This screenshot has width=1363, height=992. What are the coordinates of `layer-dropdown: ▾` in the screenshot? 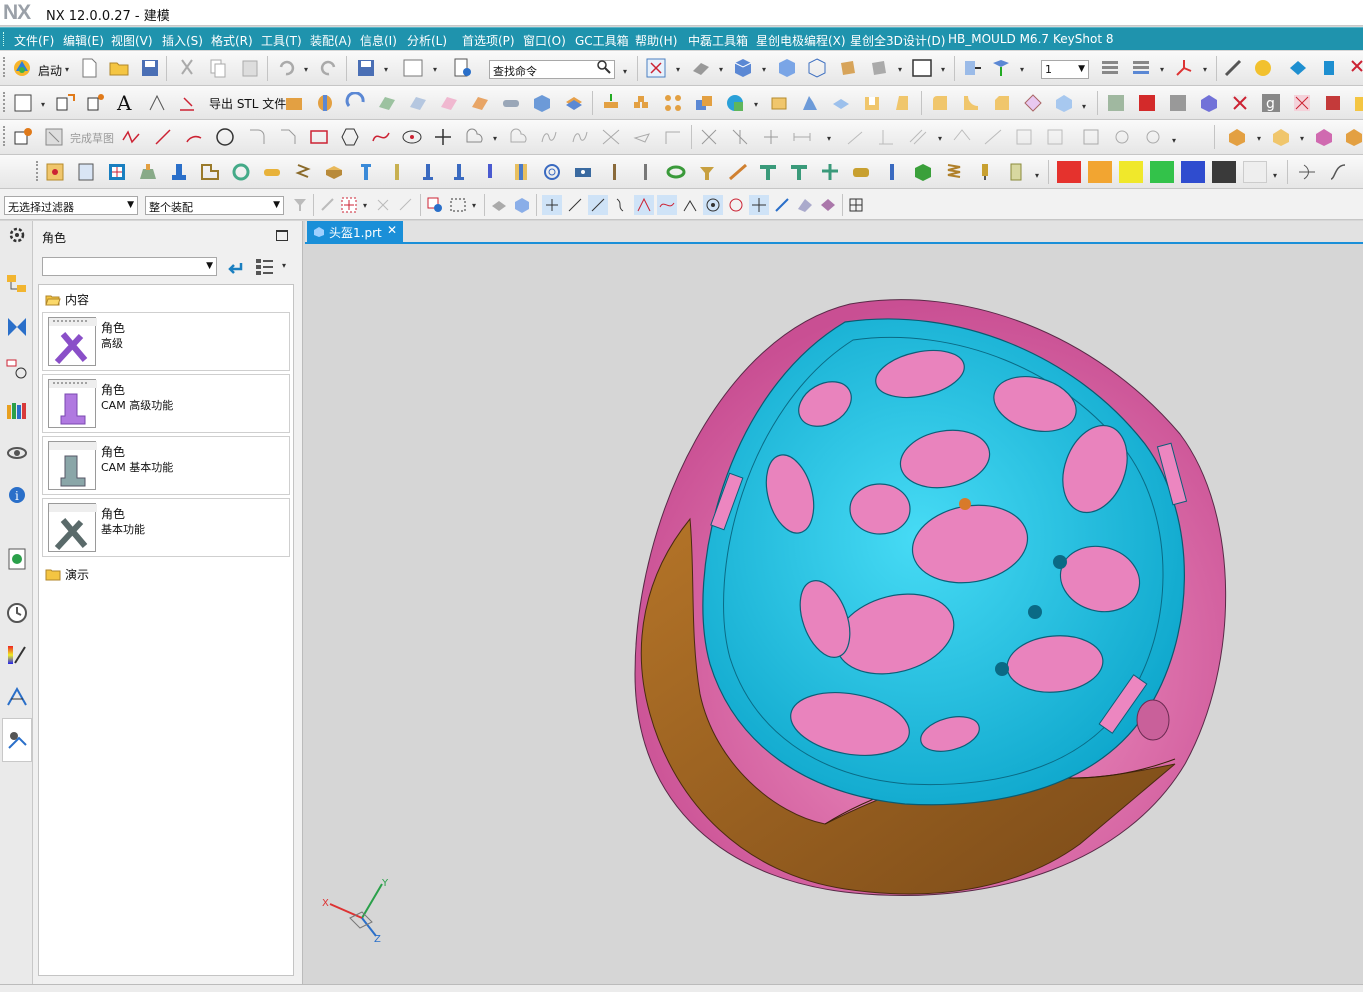 It's located at (1162, 69).